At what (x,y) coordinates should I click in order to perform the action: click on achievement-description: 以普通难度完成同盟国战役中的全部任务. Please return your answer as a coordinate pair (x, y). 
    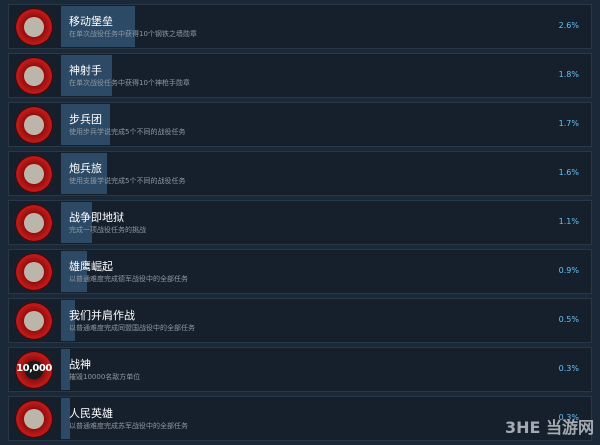
    Looking at the image, I should click on (132, 328).